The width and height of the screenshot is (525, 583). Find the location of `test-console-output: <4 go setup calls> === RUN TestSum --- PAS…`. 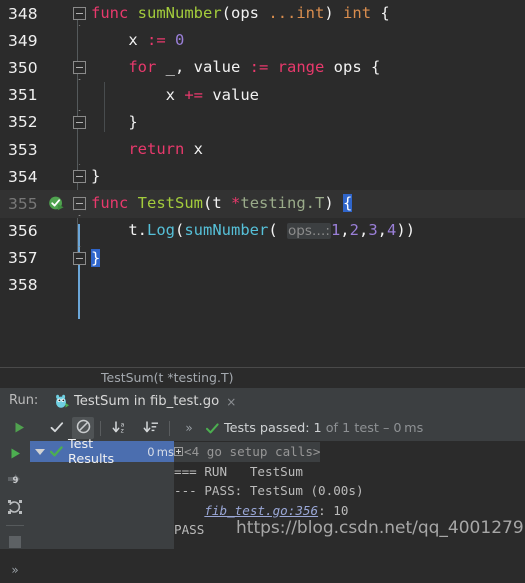

test-console-output: <4 go setup calls> === RUN TestSum --- PAS… is located at coordinates (349, 495).